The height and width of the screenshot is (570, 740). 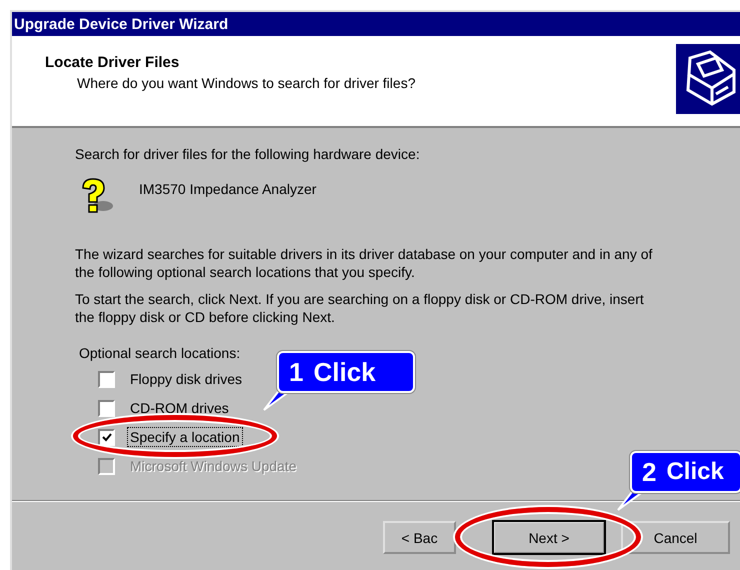 What do you see at coordinates (360, 308) in the screenshot?
I see `paragraph: To start the search, click Next. If you are searching on a floppy disk or CD-ROM drive, insert the floppy disk or CD before clicking Next.` at bounding box center [360, 308].